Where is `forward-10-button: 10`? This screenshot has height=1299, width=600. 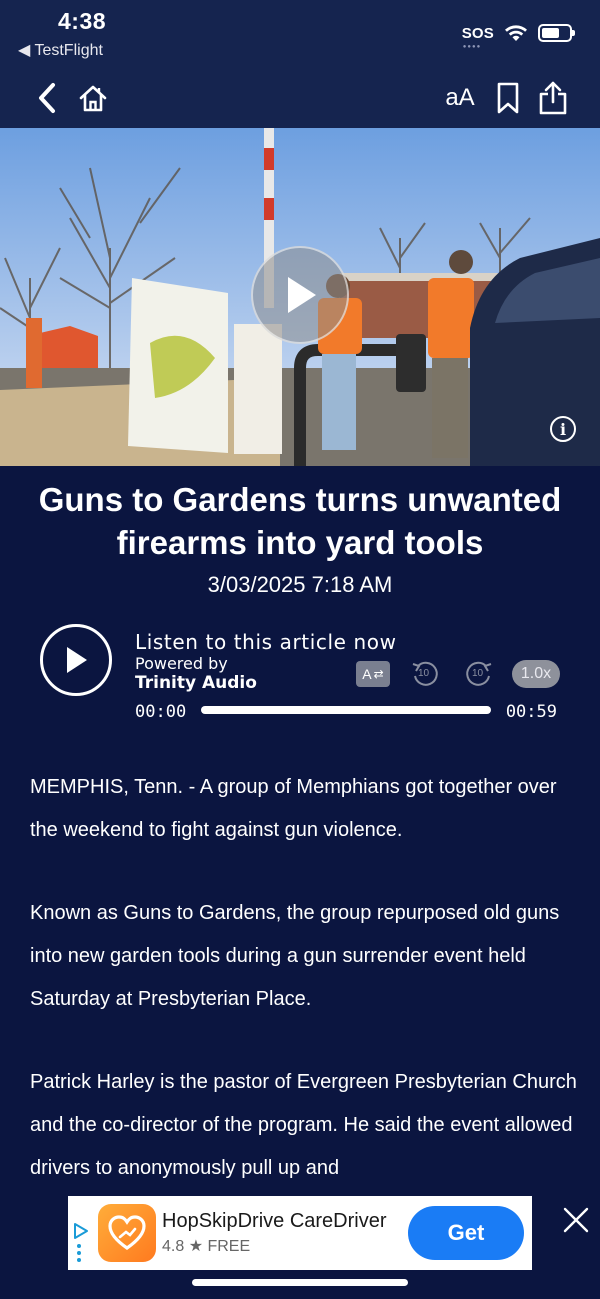 forward-10-button: 10 is located at coordinates (479, 674).